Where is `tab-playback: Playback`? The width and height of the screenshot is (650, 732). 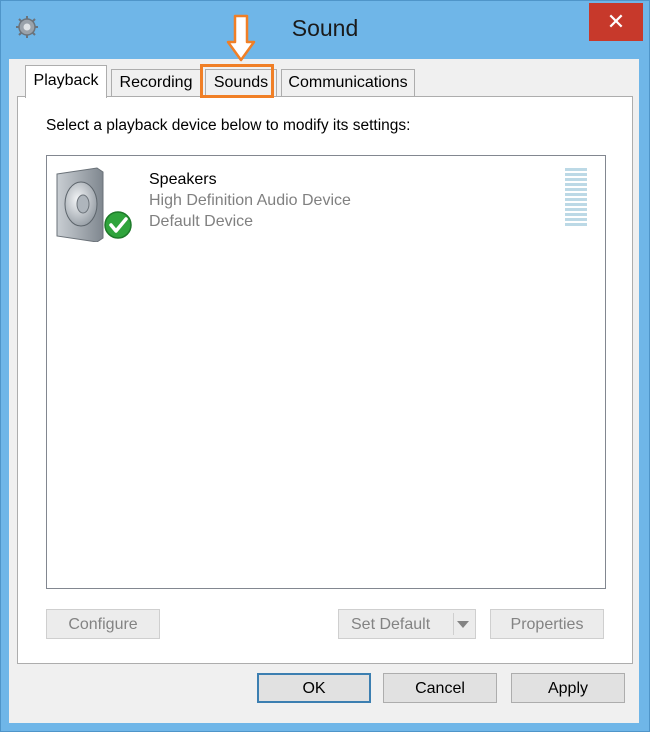
tab-playback: Playback is located at coordinates (66, 81).